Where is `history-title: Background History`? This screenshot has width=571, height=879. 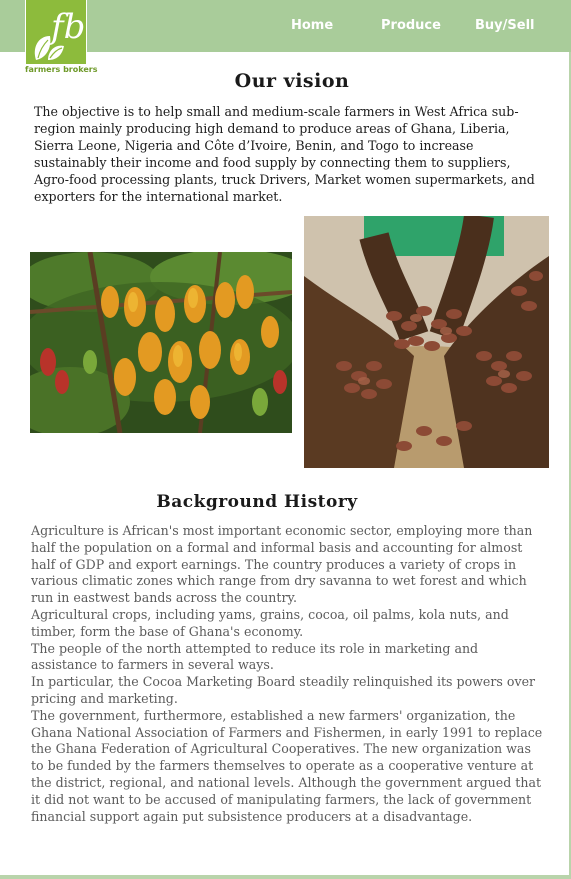 history-title: Background History is located at coordinates (257, 502).